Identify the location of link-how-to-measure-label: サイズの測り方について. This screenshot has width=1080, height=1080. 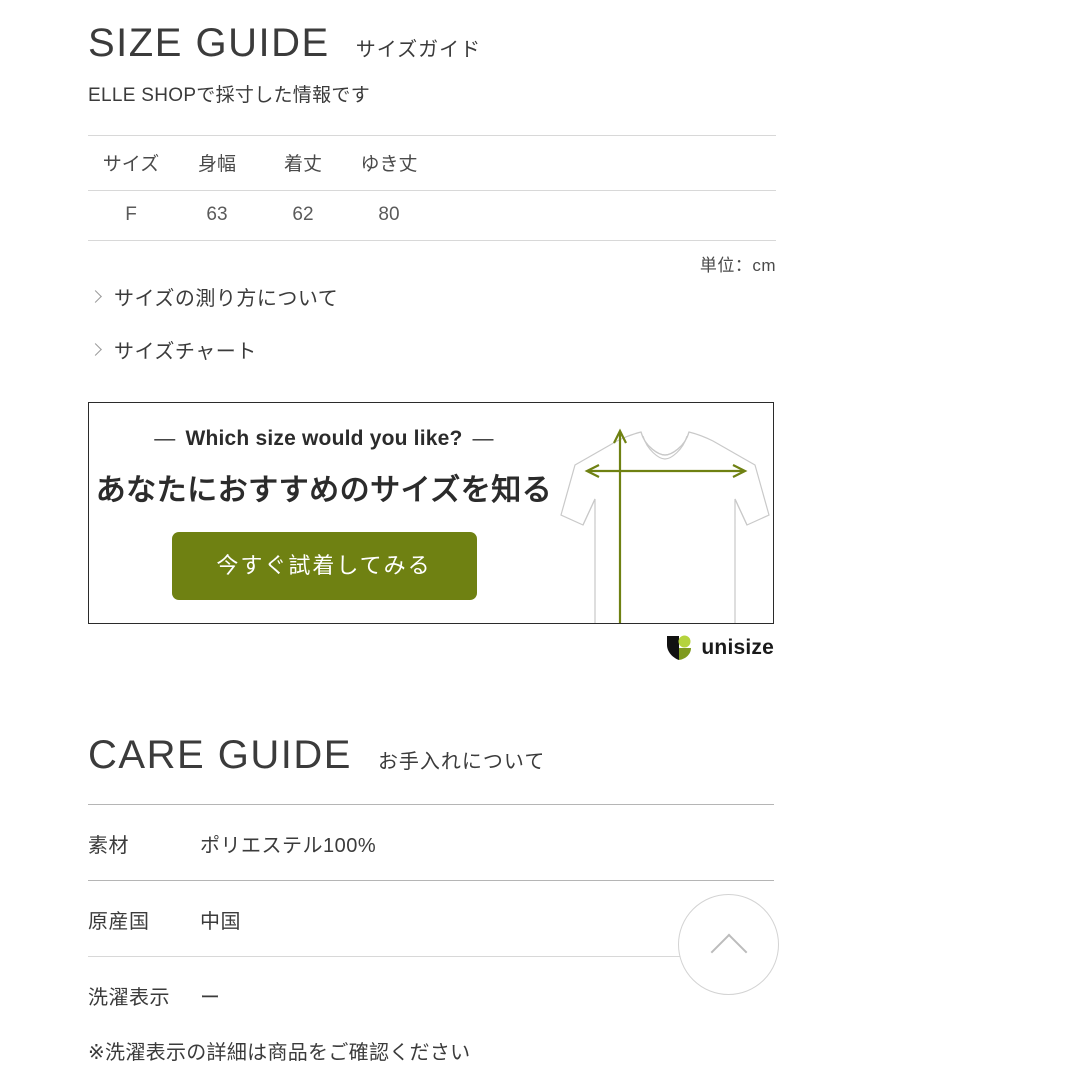
(226, 299).